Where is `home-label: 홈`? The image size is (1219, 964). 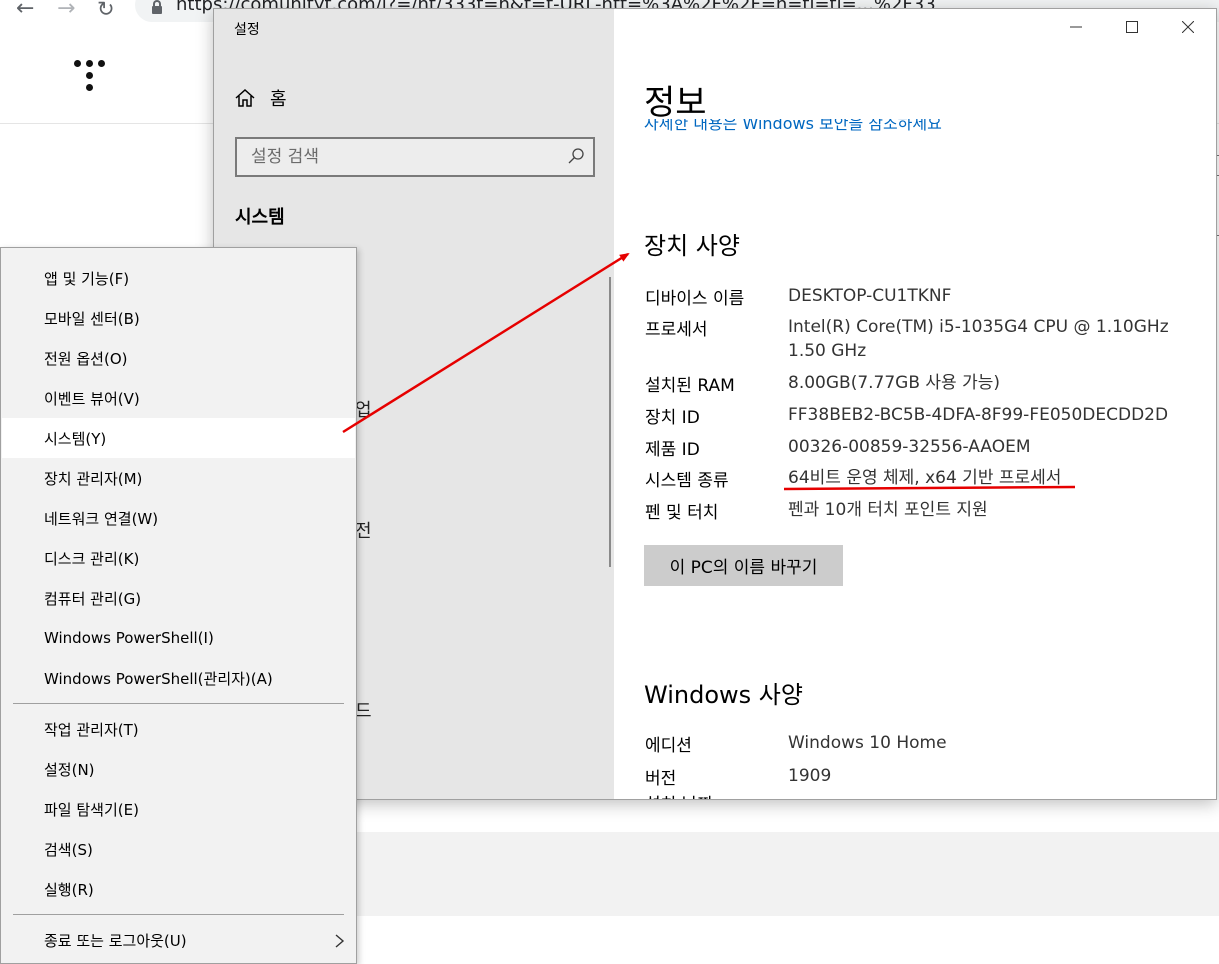 home-label: 홈 is located at coordinates (278, 99).